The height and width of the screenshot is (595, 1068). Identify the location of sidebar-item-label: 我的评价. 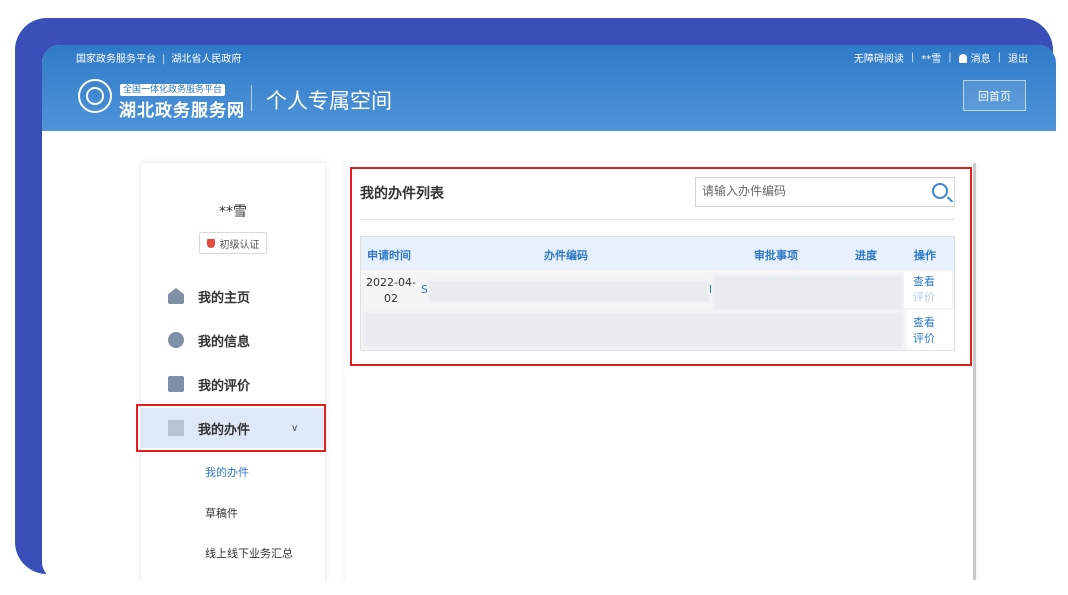
(224, 386).